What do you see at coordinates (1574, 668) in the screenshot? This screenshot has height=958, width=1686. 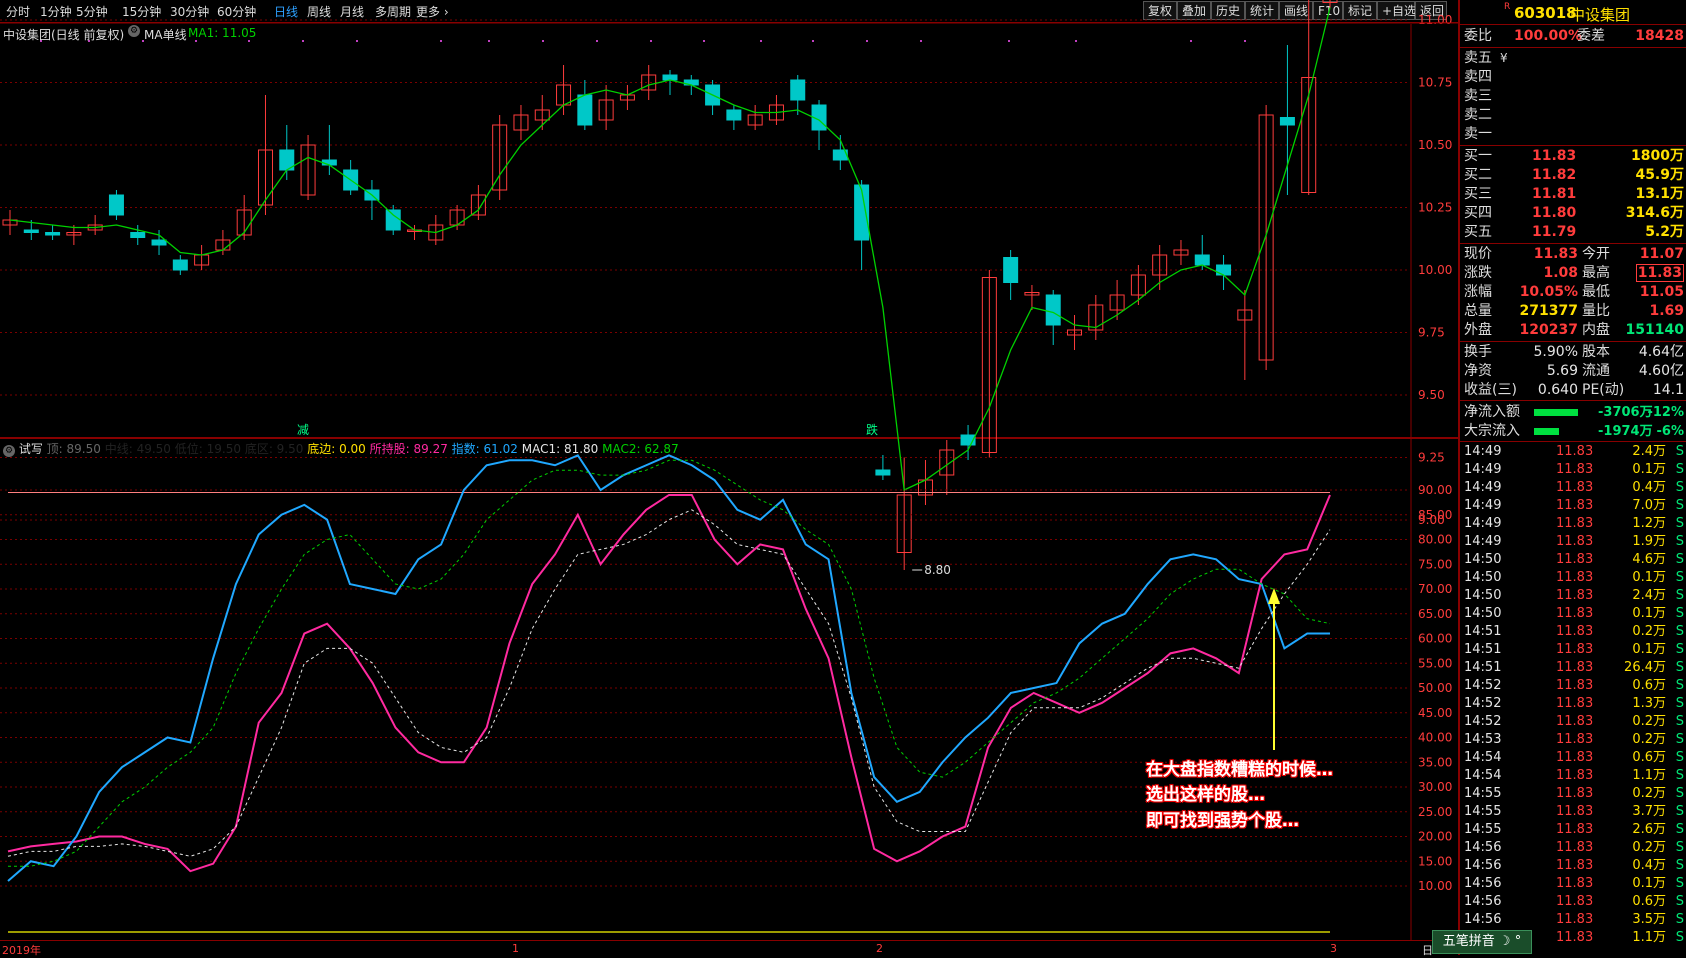 I see `tick-row: 14:51 11.83 26.4万 S` at bounding box center [1574, 668].